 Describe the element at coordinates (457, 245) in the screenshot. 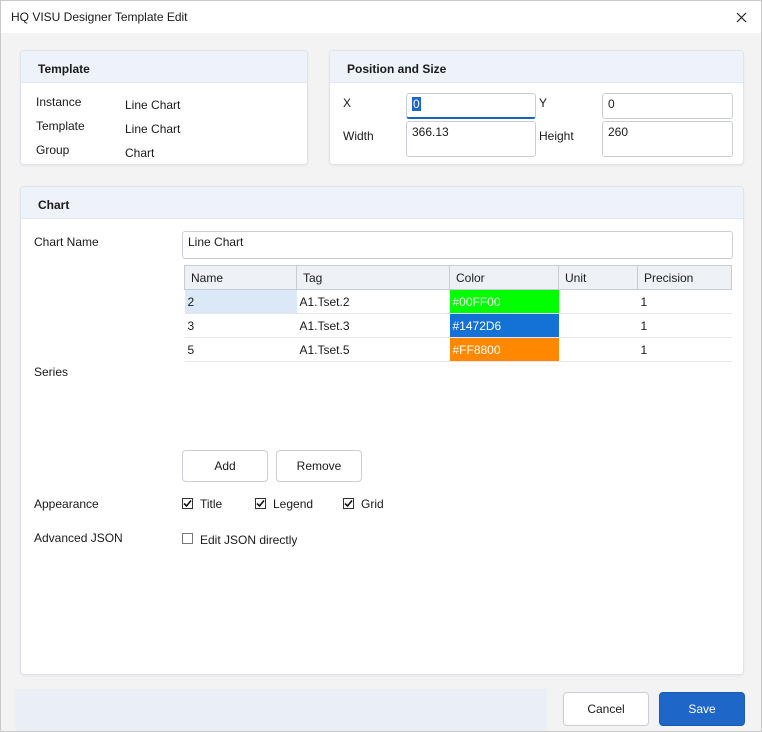

I see `chart-name-input: Line Chart` at that location.